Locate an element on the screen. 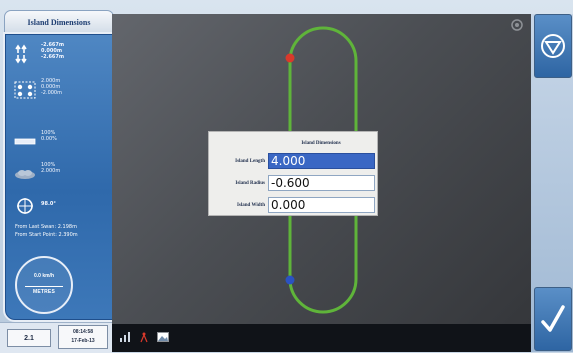  info-value: -2.000m is located at coordinates (51, 93).